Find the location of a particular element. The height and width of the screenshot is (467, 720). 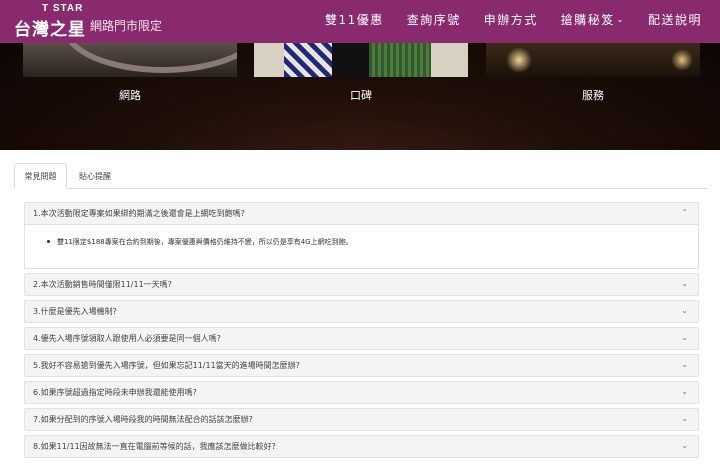

nav-item-label: 雙11優惠 is located at coordinates (354, 20).